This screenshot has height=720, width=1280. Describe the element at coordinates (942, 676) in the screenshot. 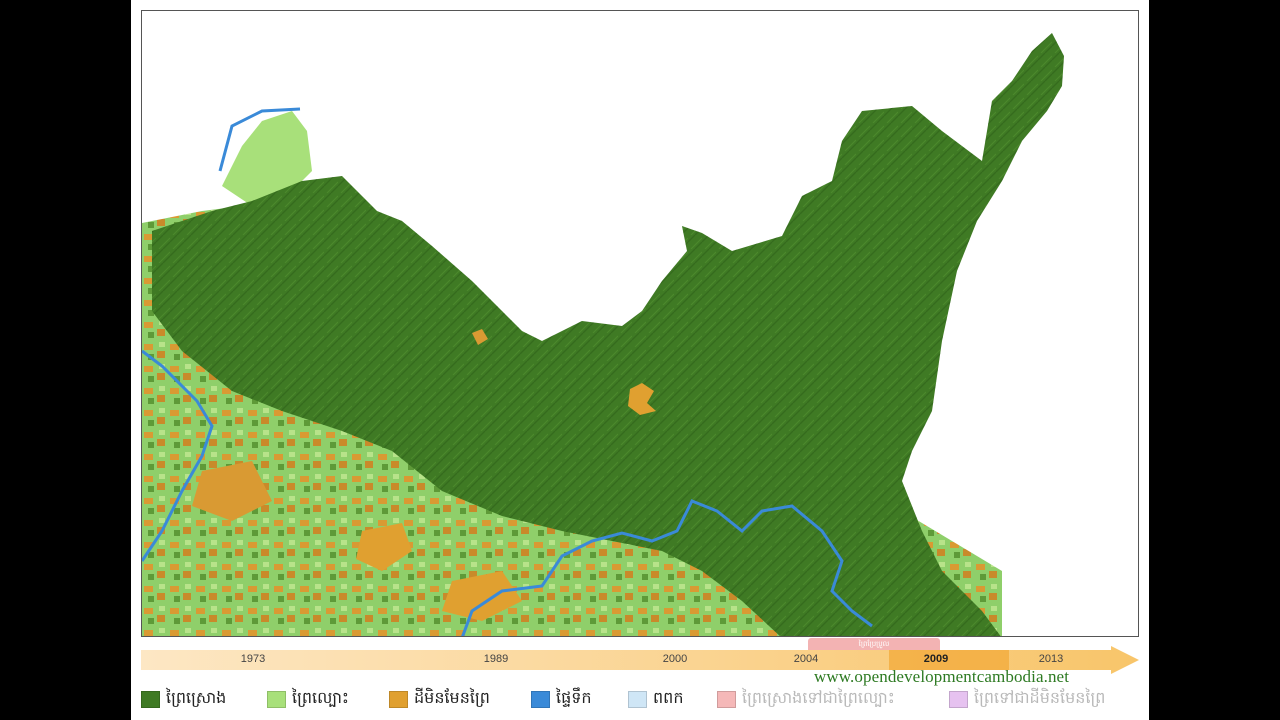

I see `source-credit: www.opendevelopmentcambodia.net` at that location.